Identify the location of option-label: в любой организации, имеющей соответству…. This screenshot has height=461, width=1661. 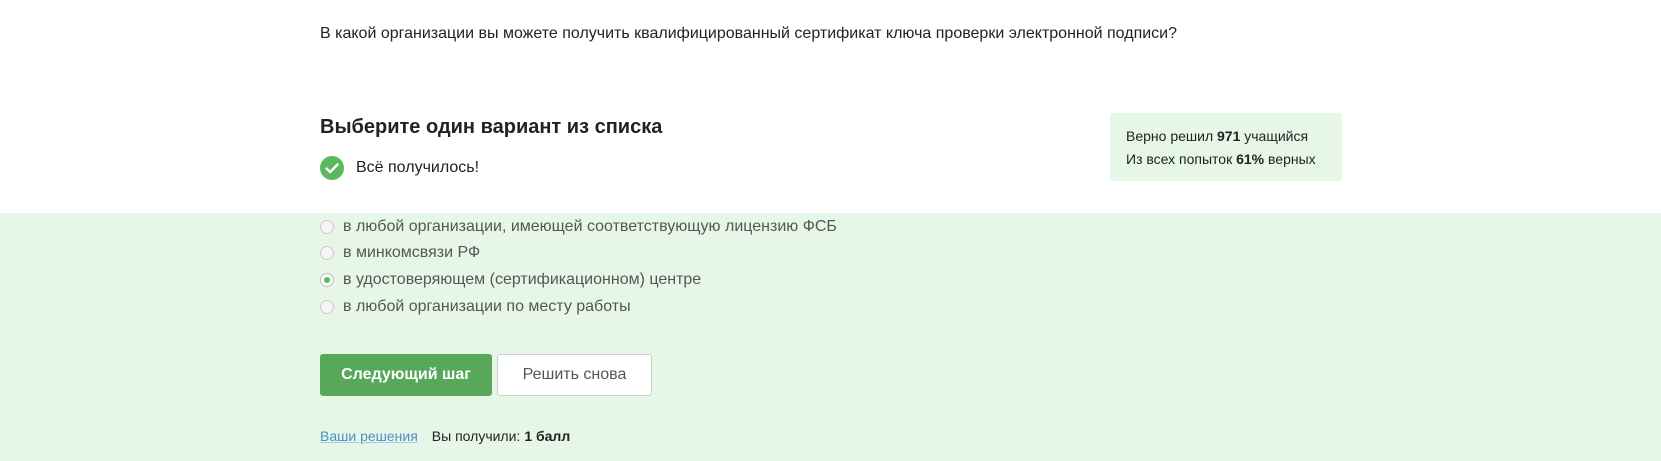
(590, 226).